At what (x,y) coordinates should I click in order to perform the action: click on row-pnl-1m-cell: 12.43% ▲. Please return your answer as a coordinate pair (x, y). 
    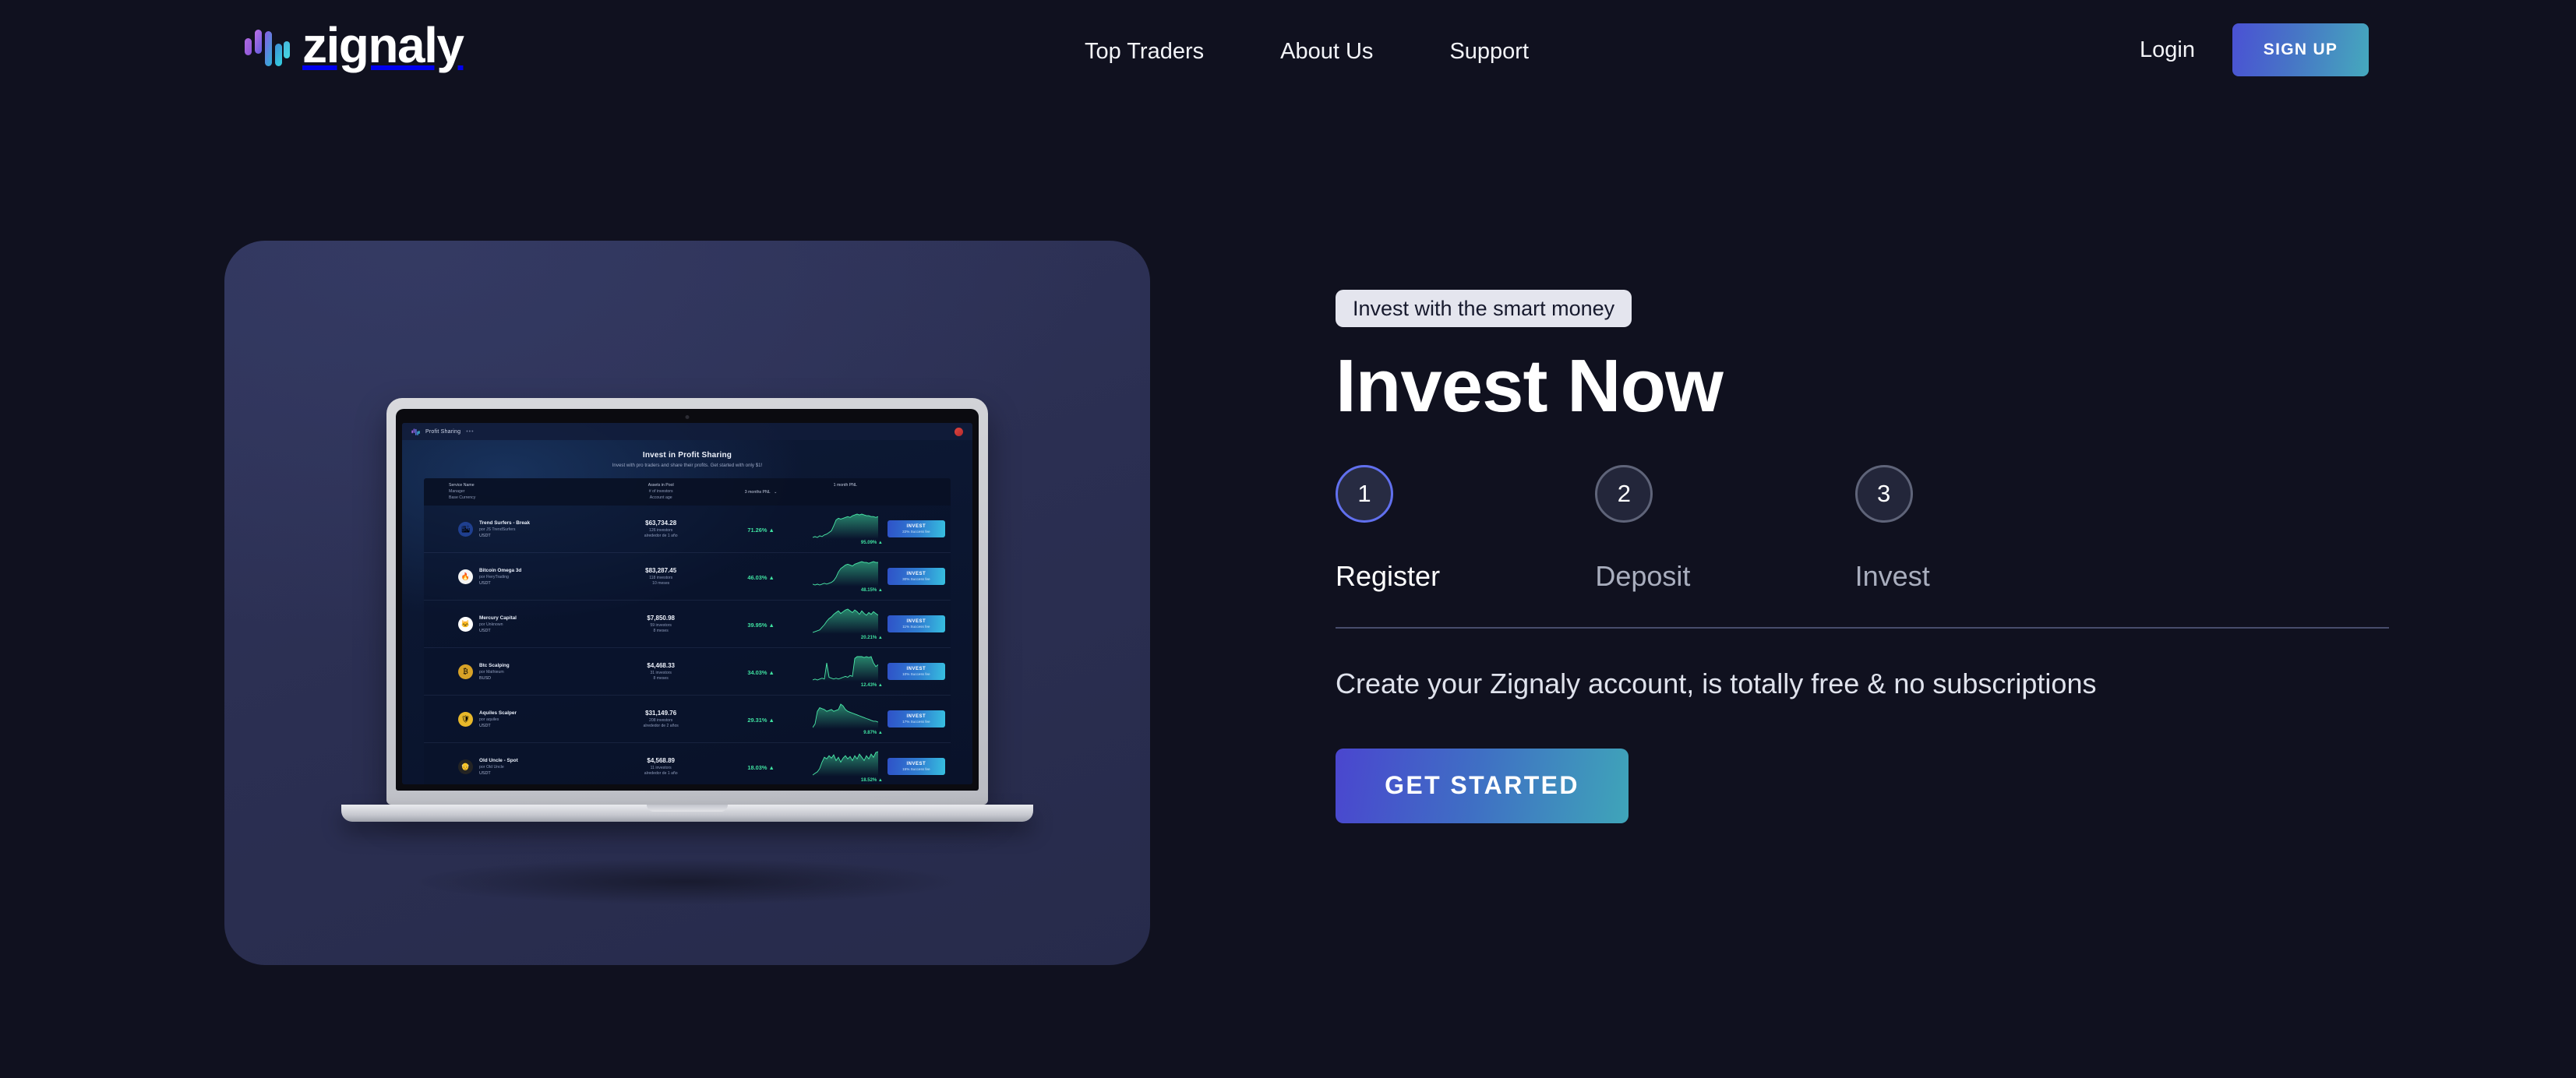
    Looking at the image, I should click on (845, 671).